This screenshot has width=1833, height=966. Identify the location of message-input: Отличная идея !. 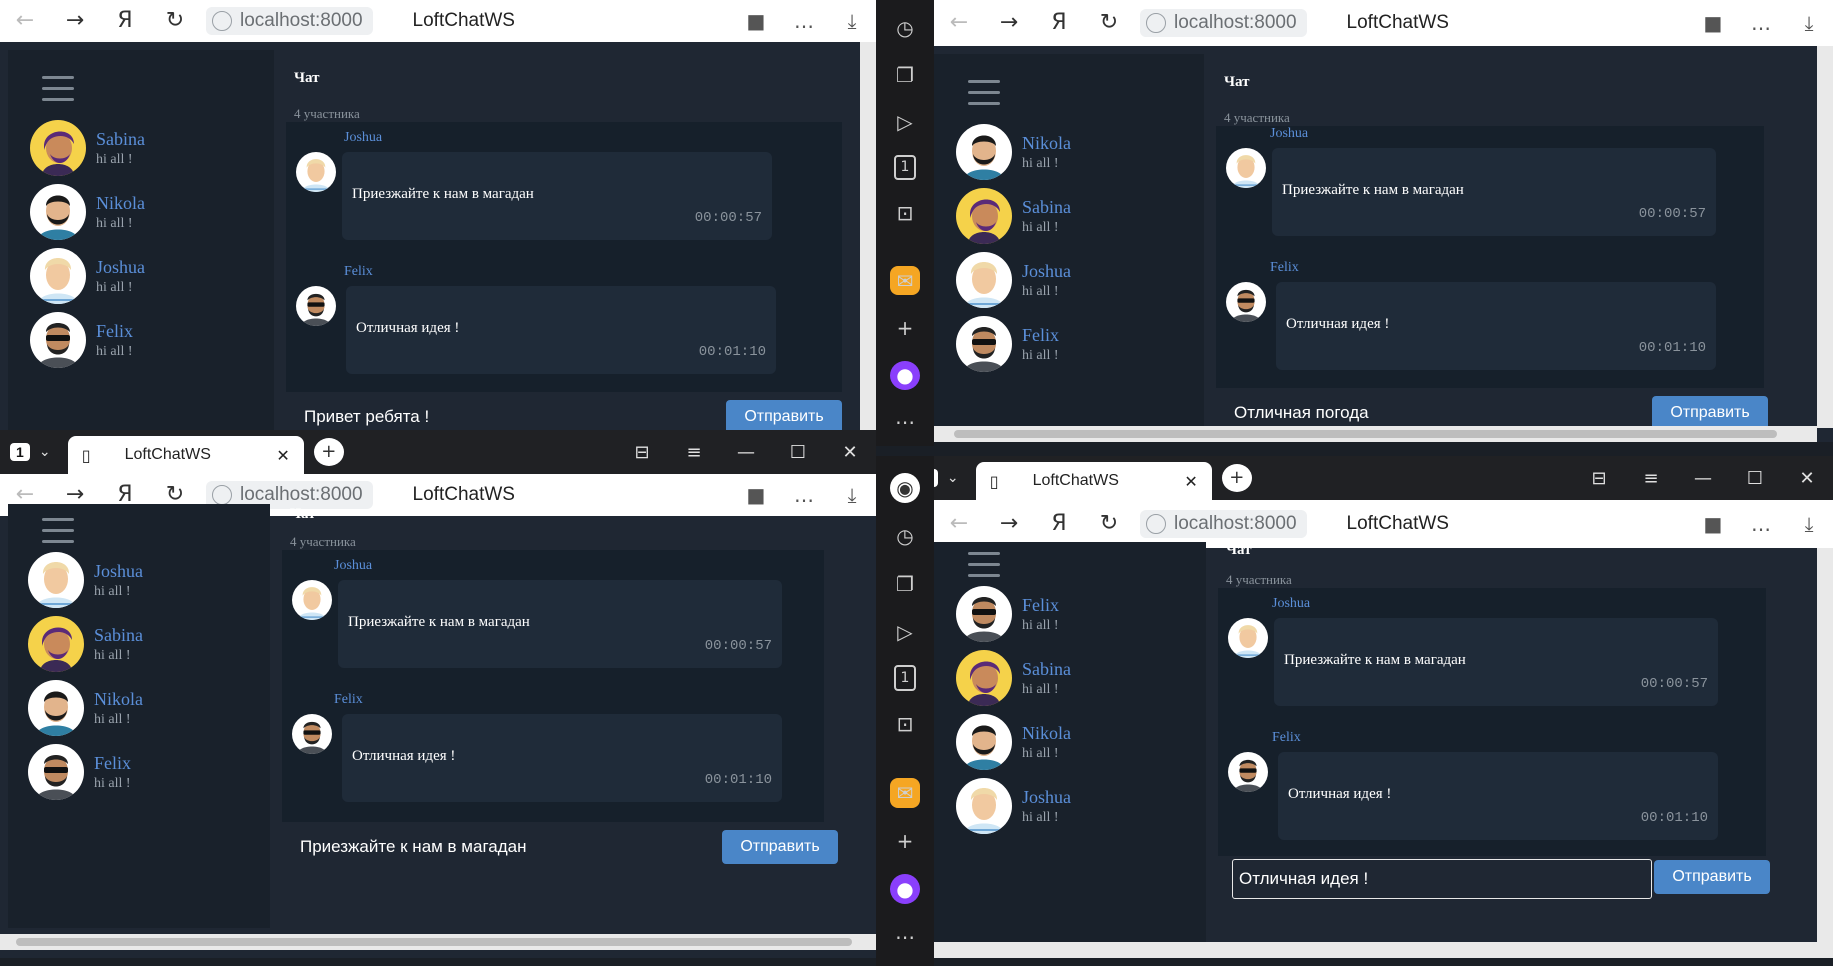
(1442, 879).